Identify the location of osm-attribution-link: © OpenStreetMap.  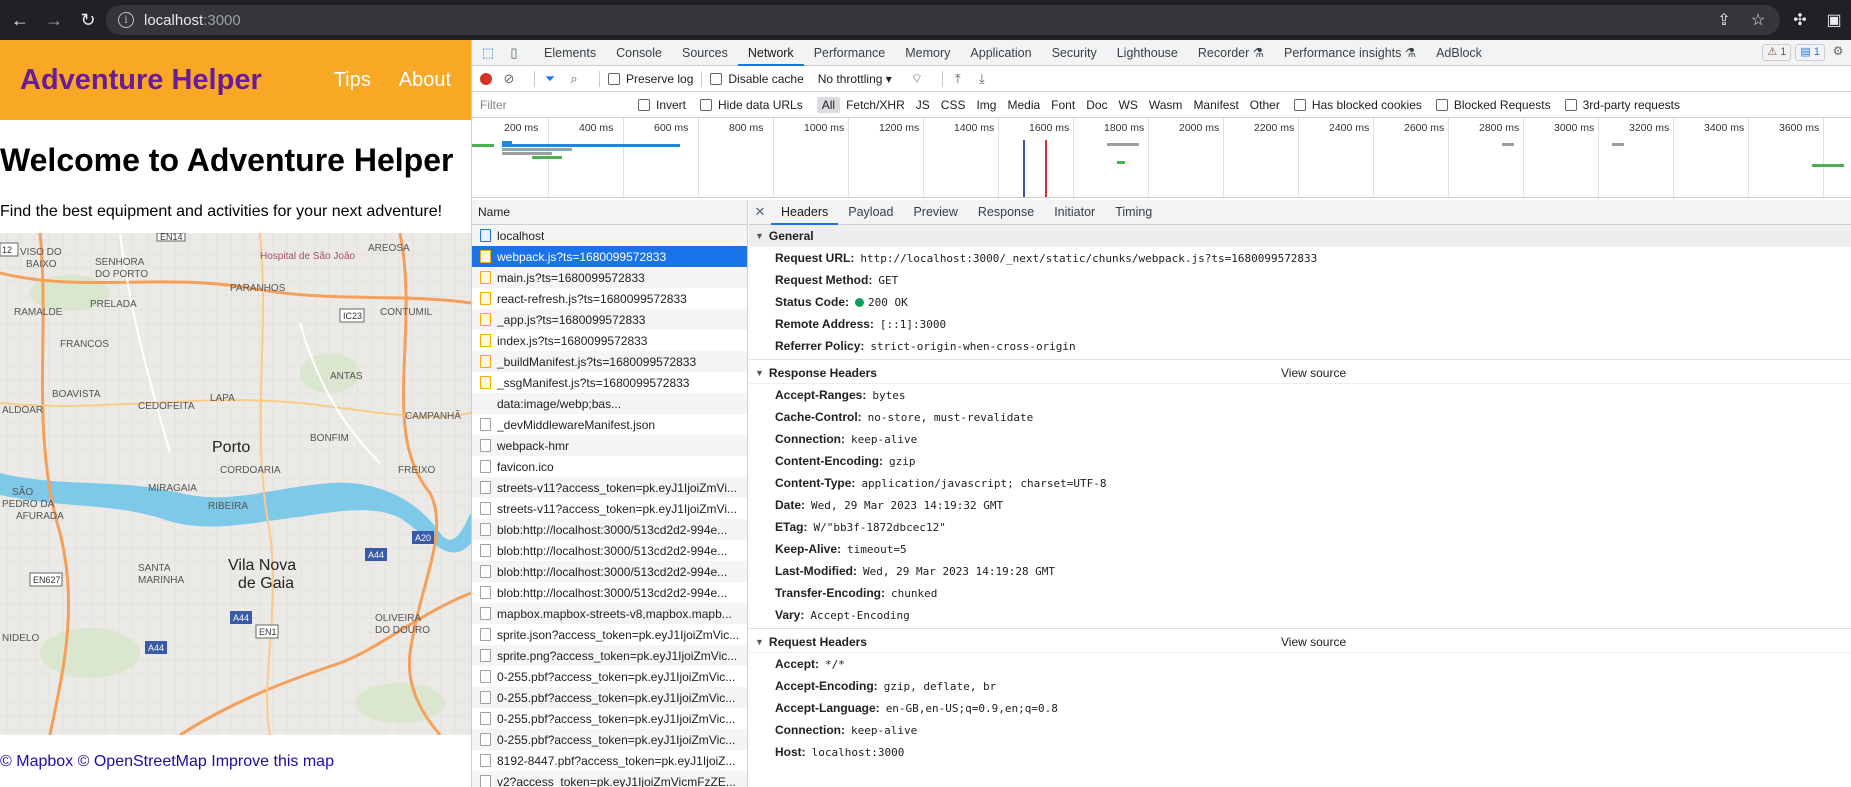
(142, 761).